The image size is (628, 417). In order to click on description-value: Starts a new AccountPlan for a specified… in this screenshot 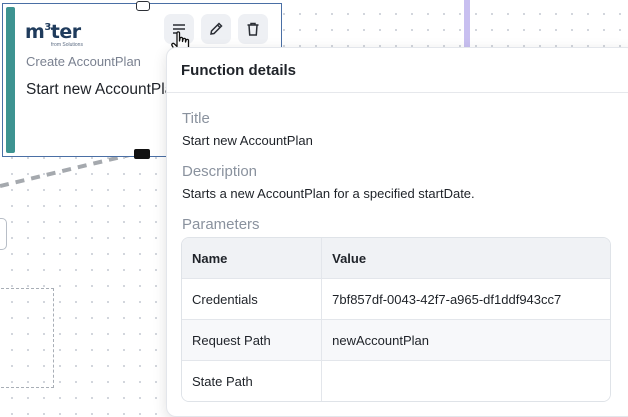, I will do `click(328, 193)`.